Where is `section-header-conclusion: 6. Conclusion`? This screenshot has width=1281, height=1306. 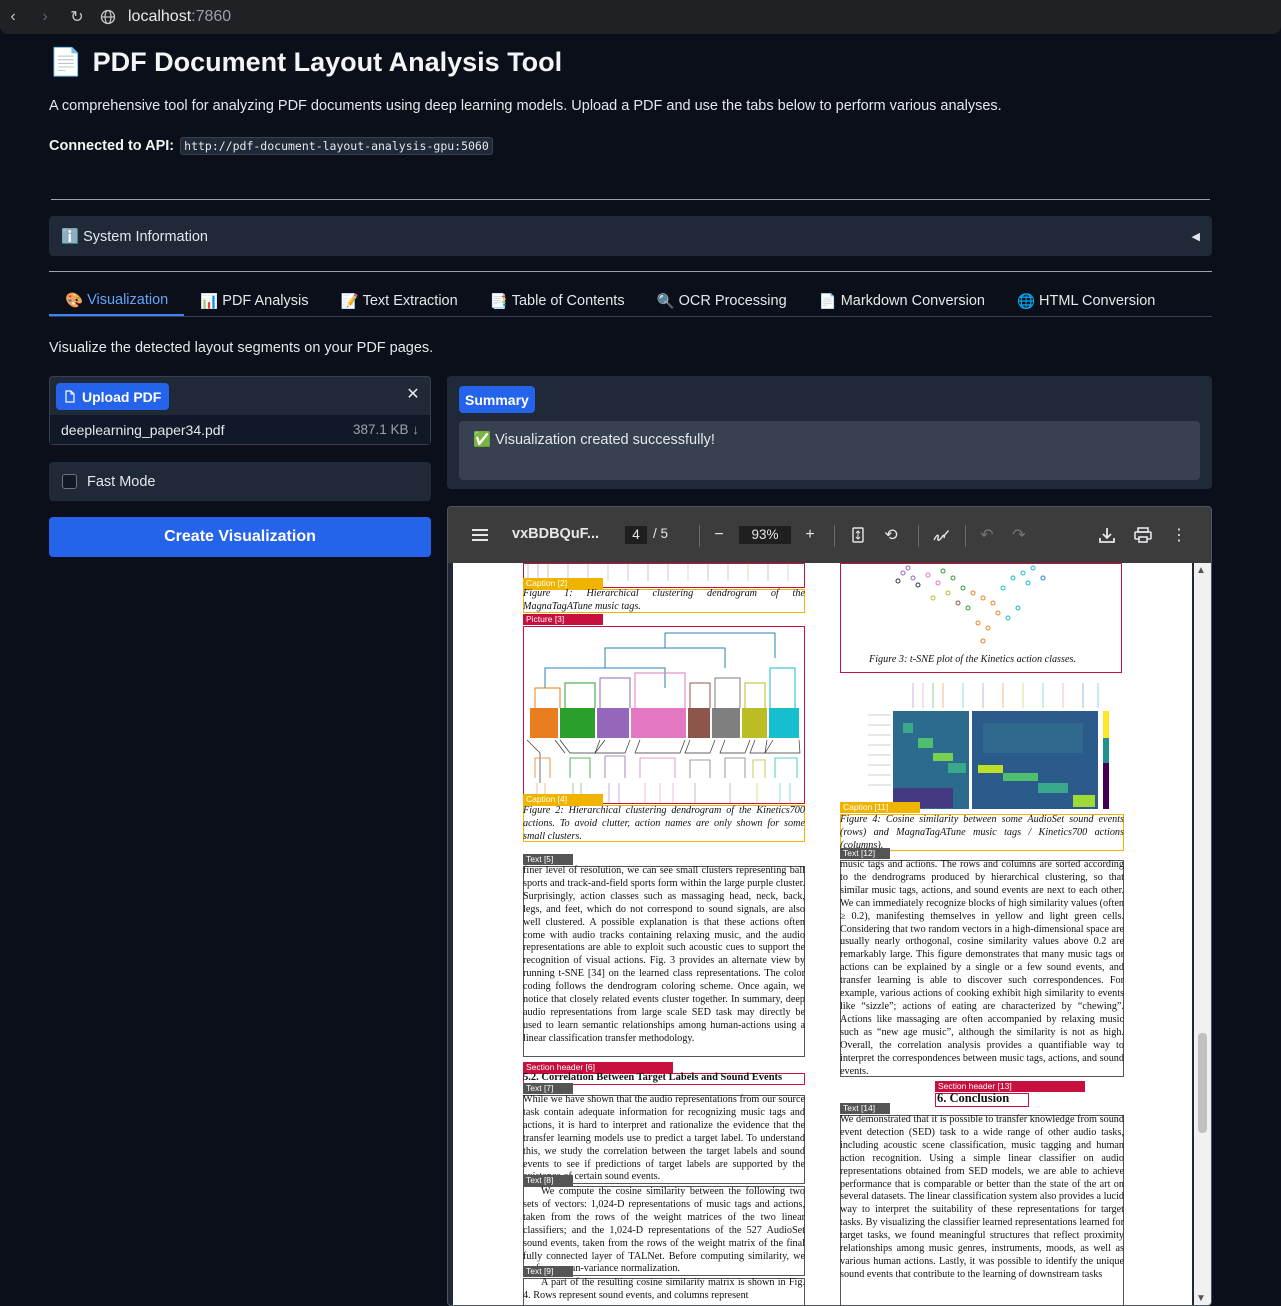
section-header-conclusion: 6. Conclusion is located at coordinates (973, 1098).